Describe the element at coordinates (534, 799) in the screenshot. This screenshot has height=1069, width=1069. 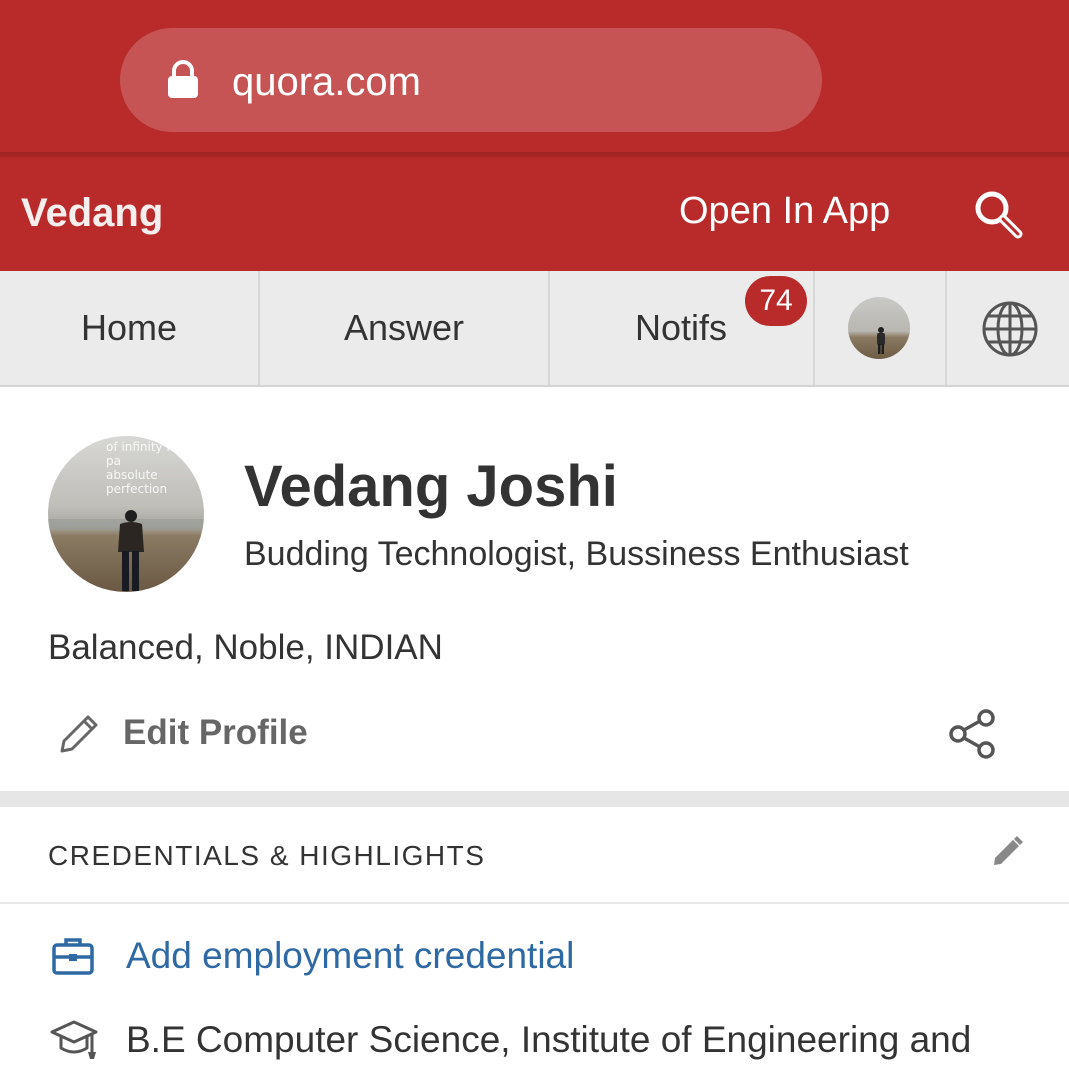
I see `section-separator` at that location.